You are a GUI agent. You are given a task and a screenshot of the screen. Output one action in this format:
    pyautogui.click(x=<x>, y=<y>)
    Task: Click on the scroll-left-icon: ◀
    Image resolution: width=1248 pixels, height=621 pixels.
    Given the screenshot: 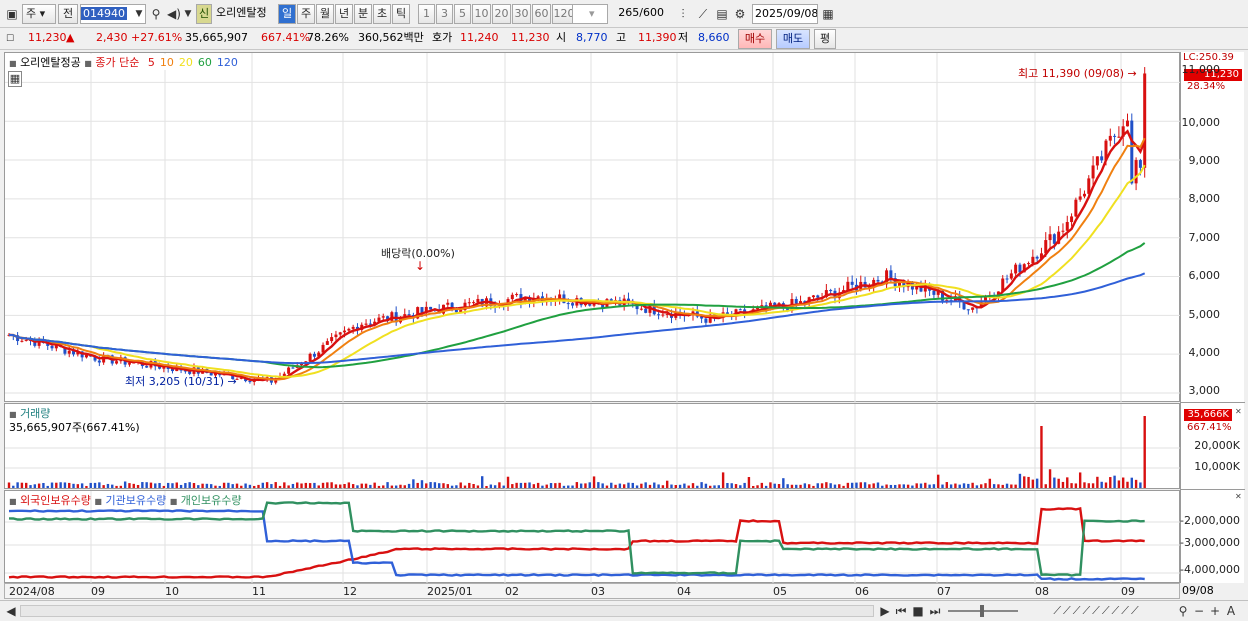 What is the action you would take?
    pyautogui.click(x=11, y=611)
    